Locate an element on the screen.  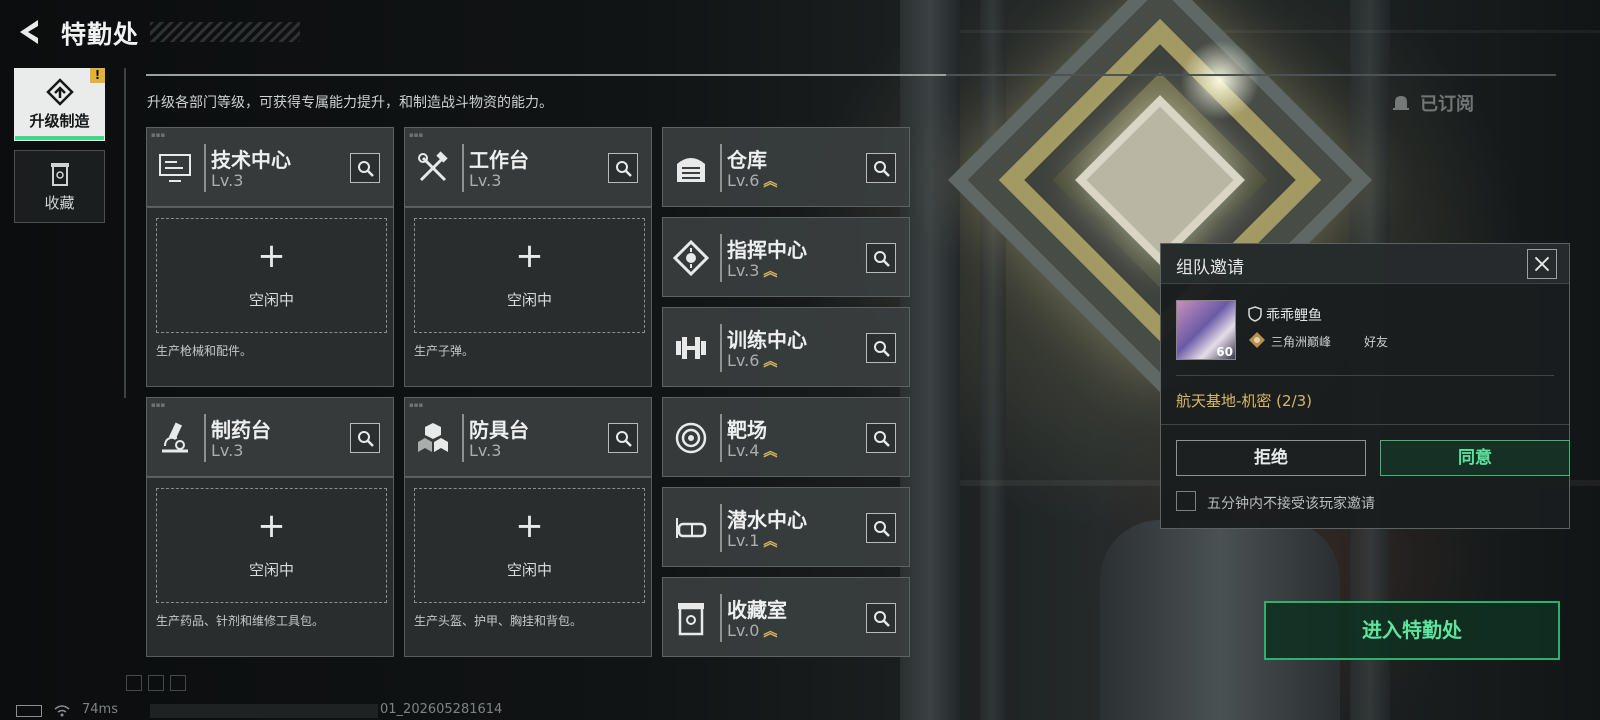
dept-card-armor-bench: ▪▪▪ 防具台 Lv.3 is located at coordinates (528, 437).